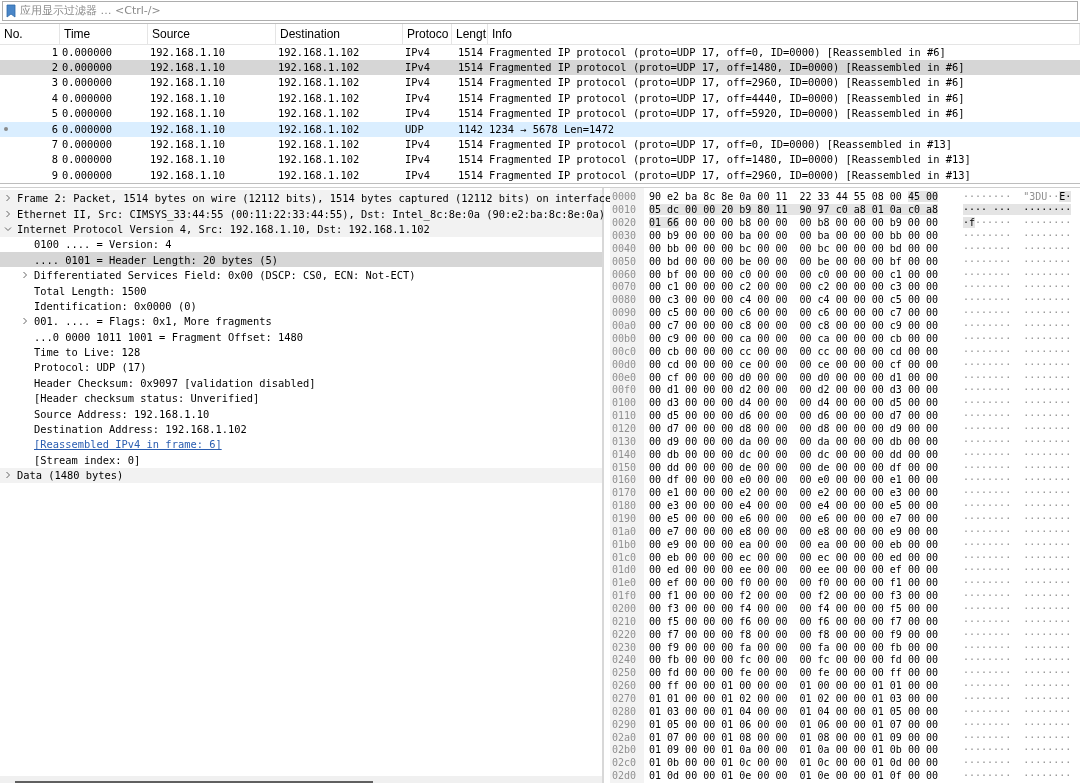 This screenshot has width=1080, height=783. Describe the element at coordinates (301, 475) in the screenshot. I see `tree-row: Data (1480 bytes)` at that location.